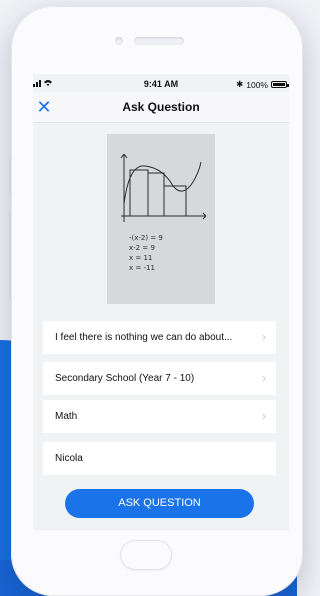  Describe the element at coordinates (146, 238) in the screenshot. I see `handwriting-line: -(x-2) = 9` at that location.